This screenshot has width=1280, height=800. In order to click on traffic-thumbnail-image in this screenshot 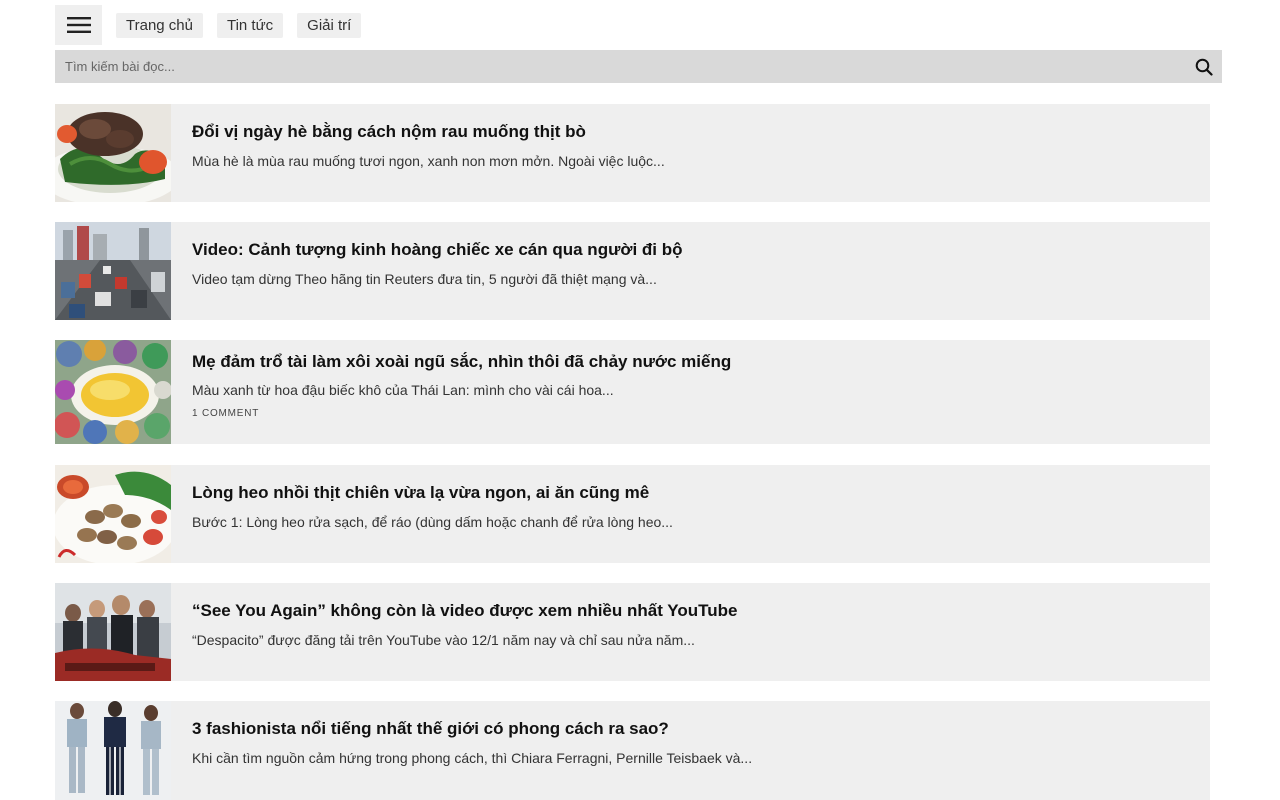, I will do `click(113, 271)`.